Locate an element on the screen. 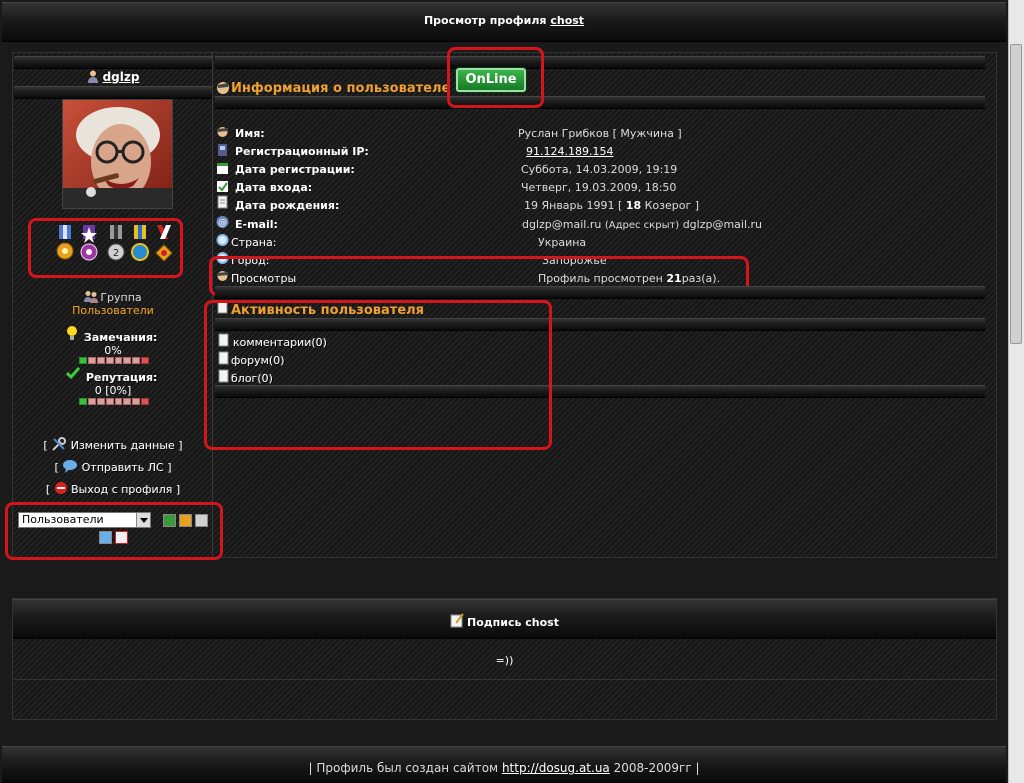  field-label-views: Просмотры is located at coordinates (264, 278).